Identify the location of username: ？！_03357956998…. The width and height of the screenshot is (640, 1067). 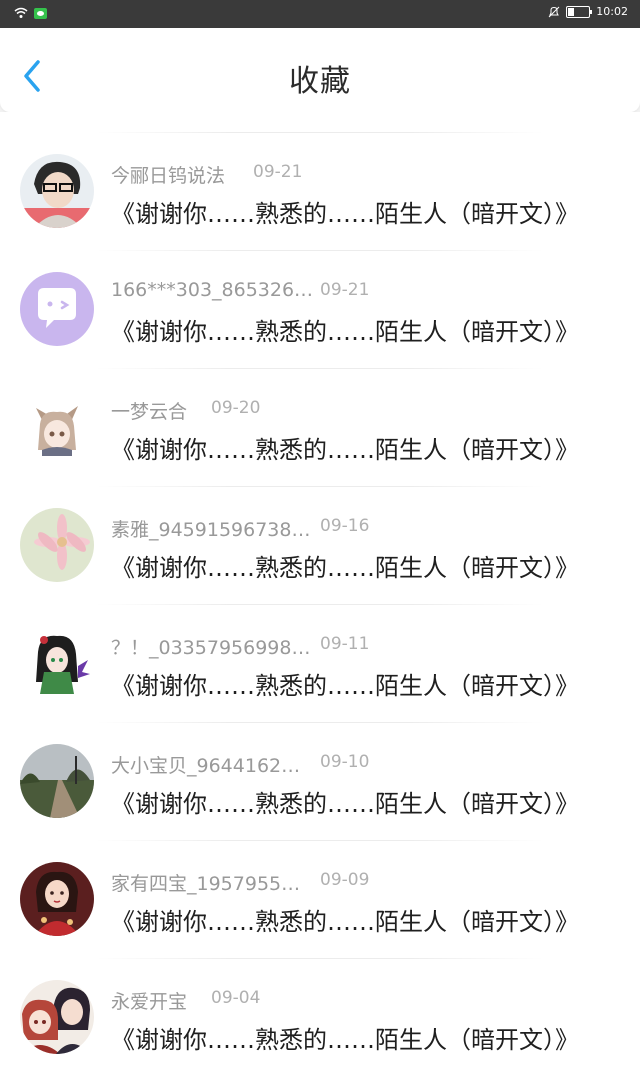
(211, 648).